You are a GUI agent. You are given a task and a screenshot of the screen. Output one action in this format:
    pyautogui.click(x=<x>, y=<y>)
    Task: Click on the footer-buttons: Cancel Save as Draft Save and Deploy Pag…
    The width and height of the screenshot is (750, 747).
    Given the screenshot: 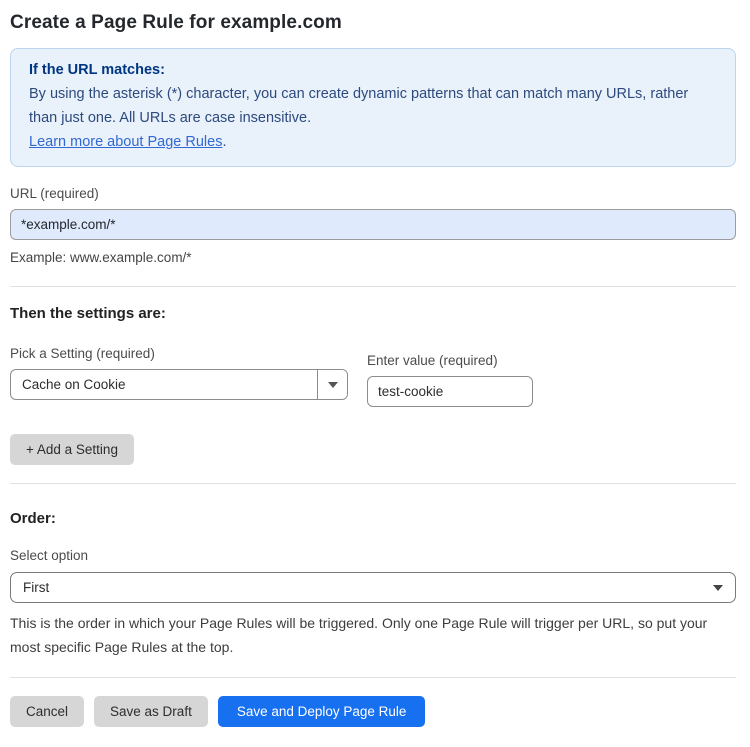 What is the action you would take?
    pyautogui.click(x=373, y=711)
    